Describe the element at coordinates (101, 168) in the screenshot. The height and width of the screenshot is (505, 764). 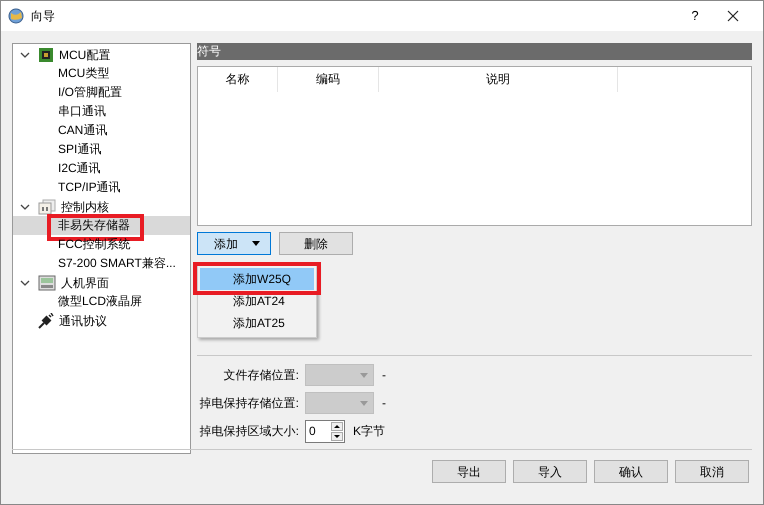
I see `tree-item: I2C通讯` at that location.